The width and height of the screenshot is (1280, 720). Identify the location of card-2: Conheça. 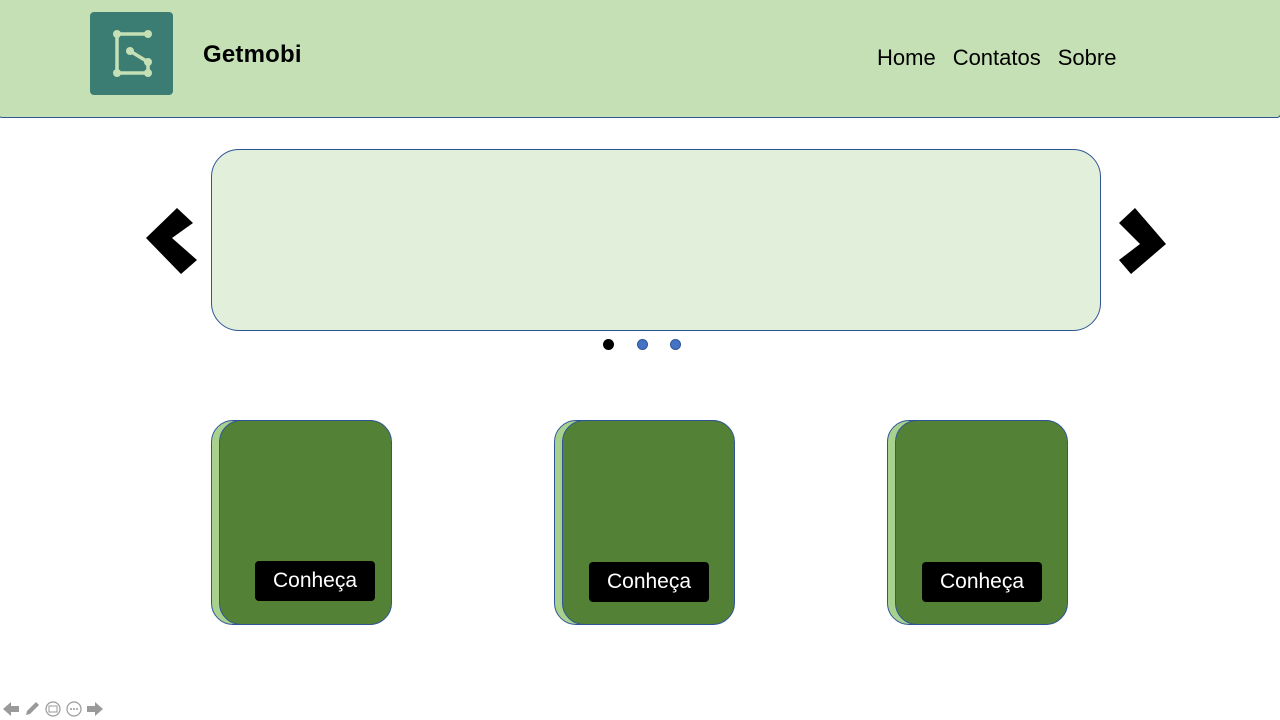
(645, 523).